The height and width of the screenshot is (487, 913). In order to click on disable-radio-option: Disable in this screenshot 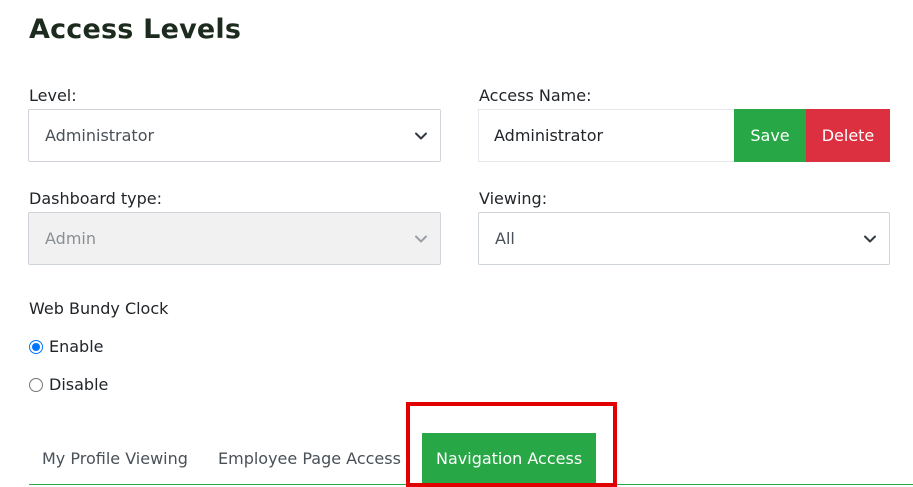, I will do `click(68, 384)`.